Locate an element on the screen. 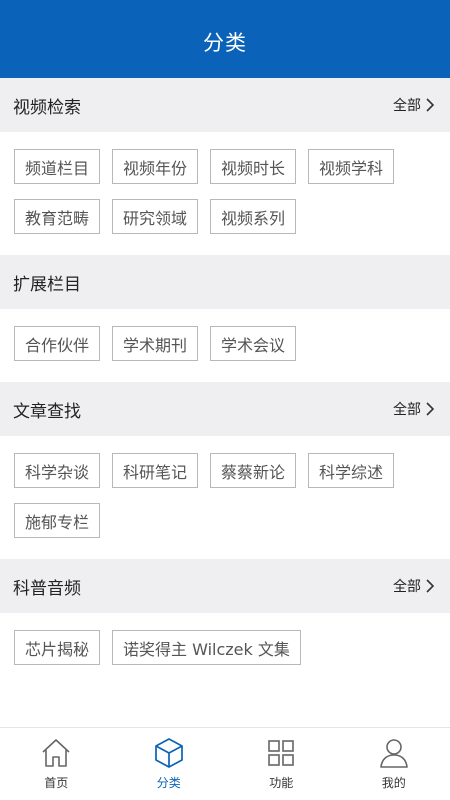 This screenshot has width=450, height=800. tag-button: 频道栏目 is located at coordinates (57, 166).